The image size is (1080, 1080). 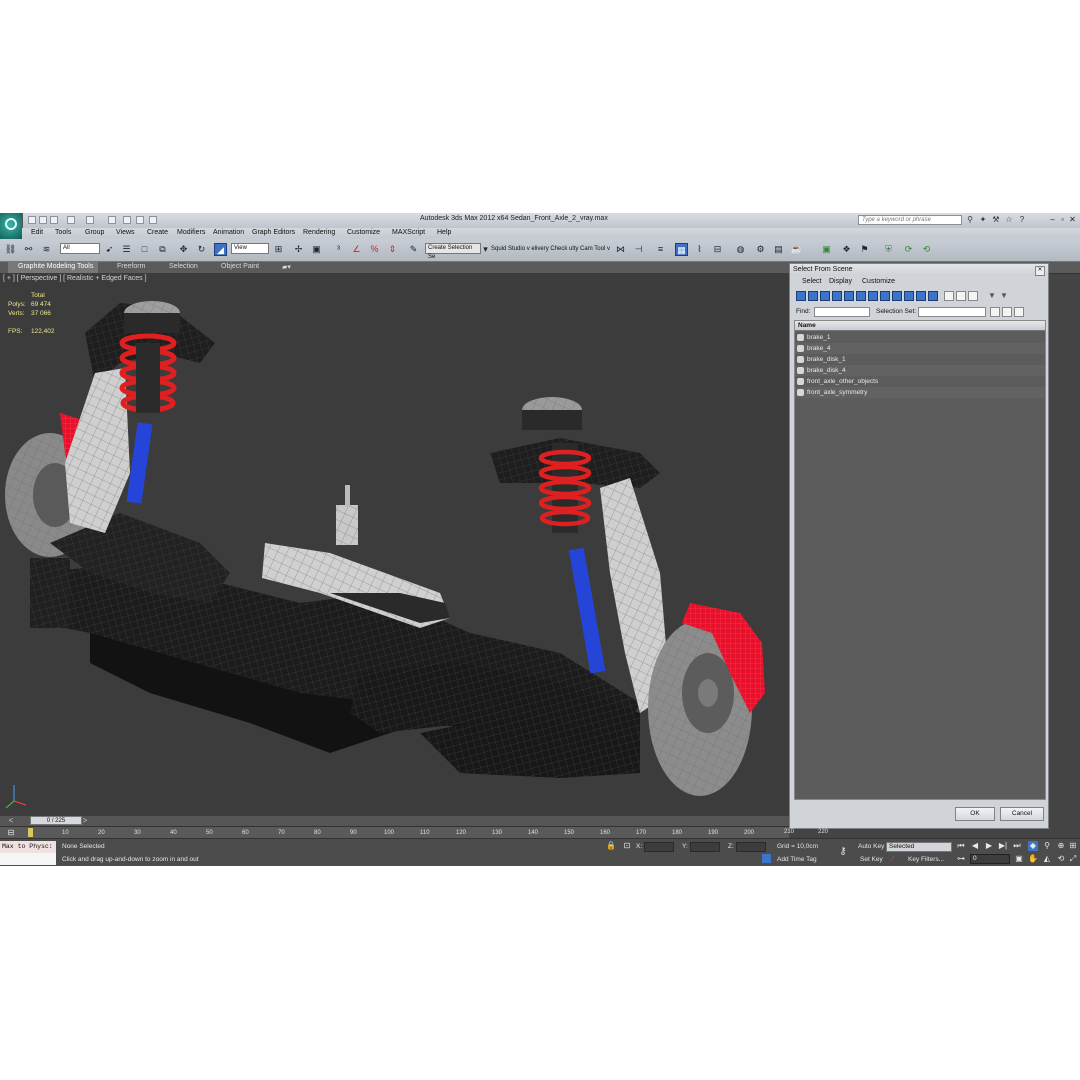 What do you see at coordinates (861, 296) in the screenshot?
I see `display-space-warps-icon` at bounding box center [861, 296].